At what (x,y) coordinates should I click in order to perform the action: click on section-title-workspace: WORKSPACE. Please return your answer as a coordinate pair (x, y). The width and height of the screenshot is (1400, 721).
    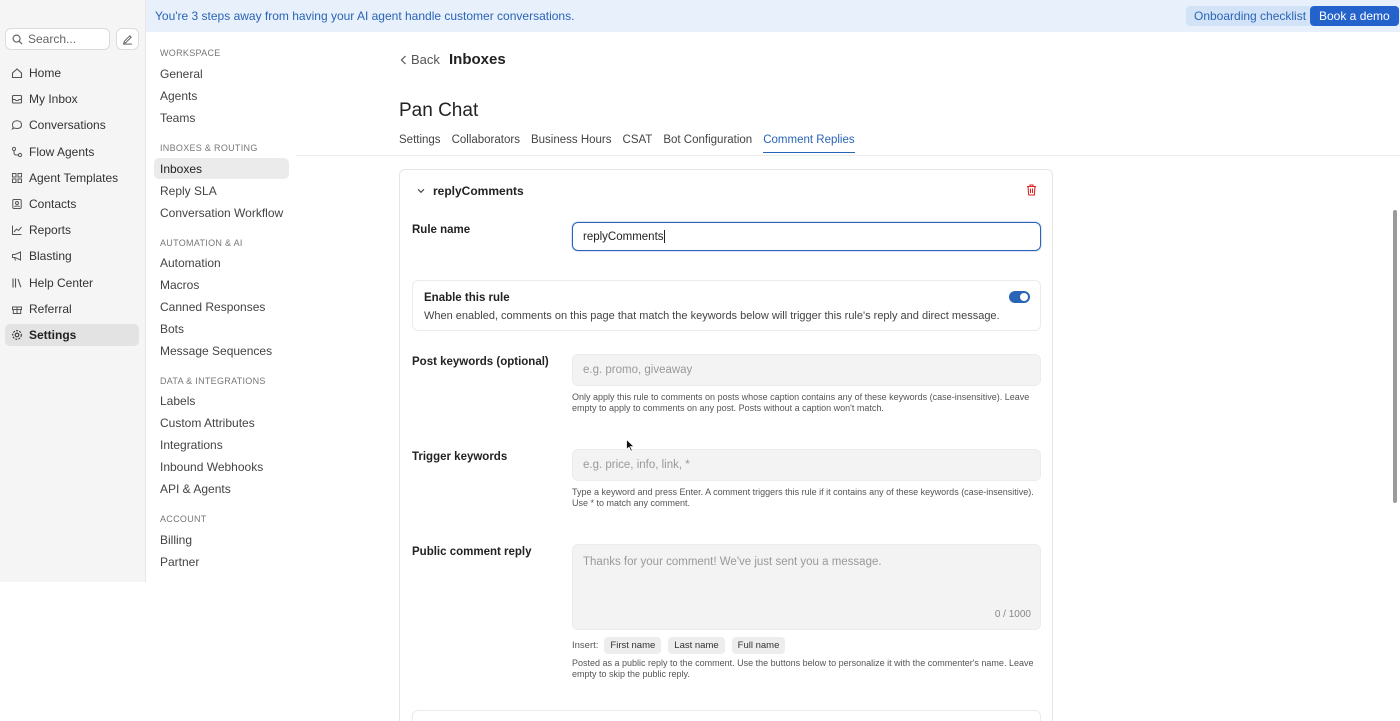
    Looking at the image, I should click on (190, 53).